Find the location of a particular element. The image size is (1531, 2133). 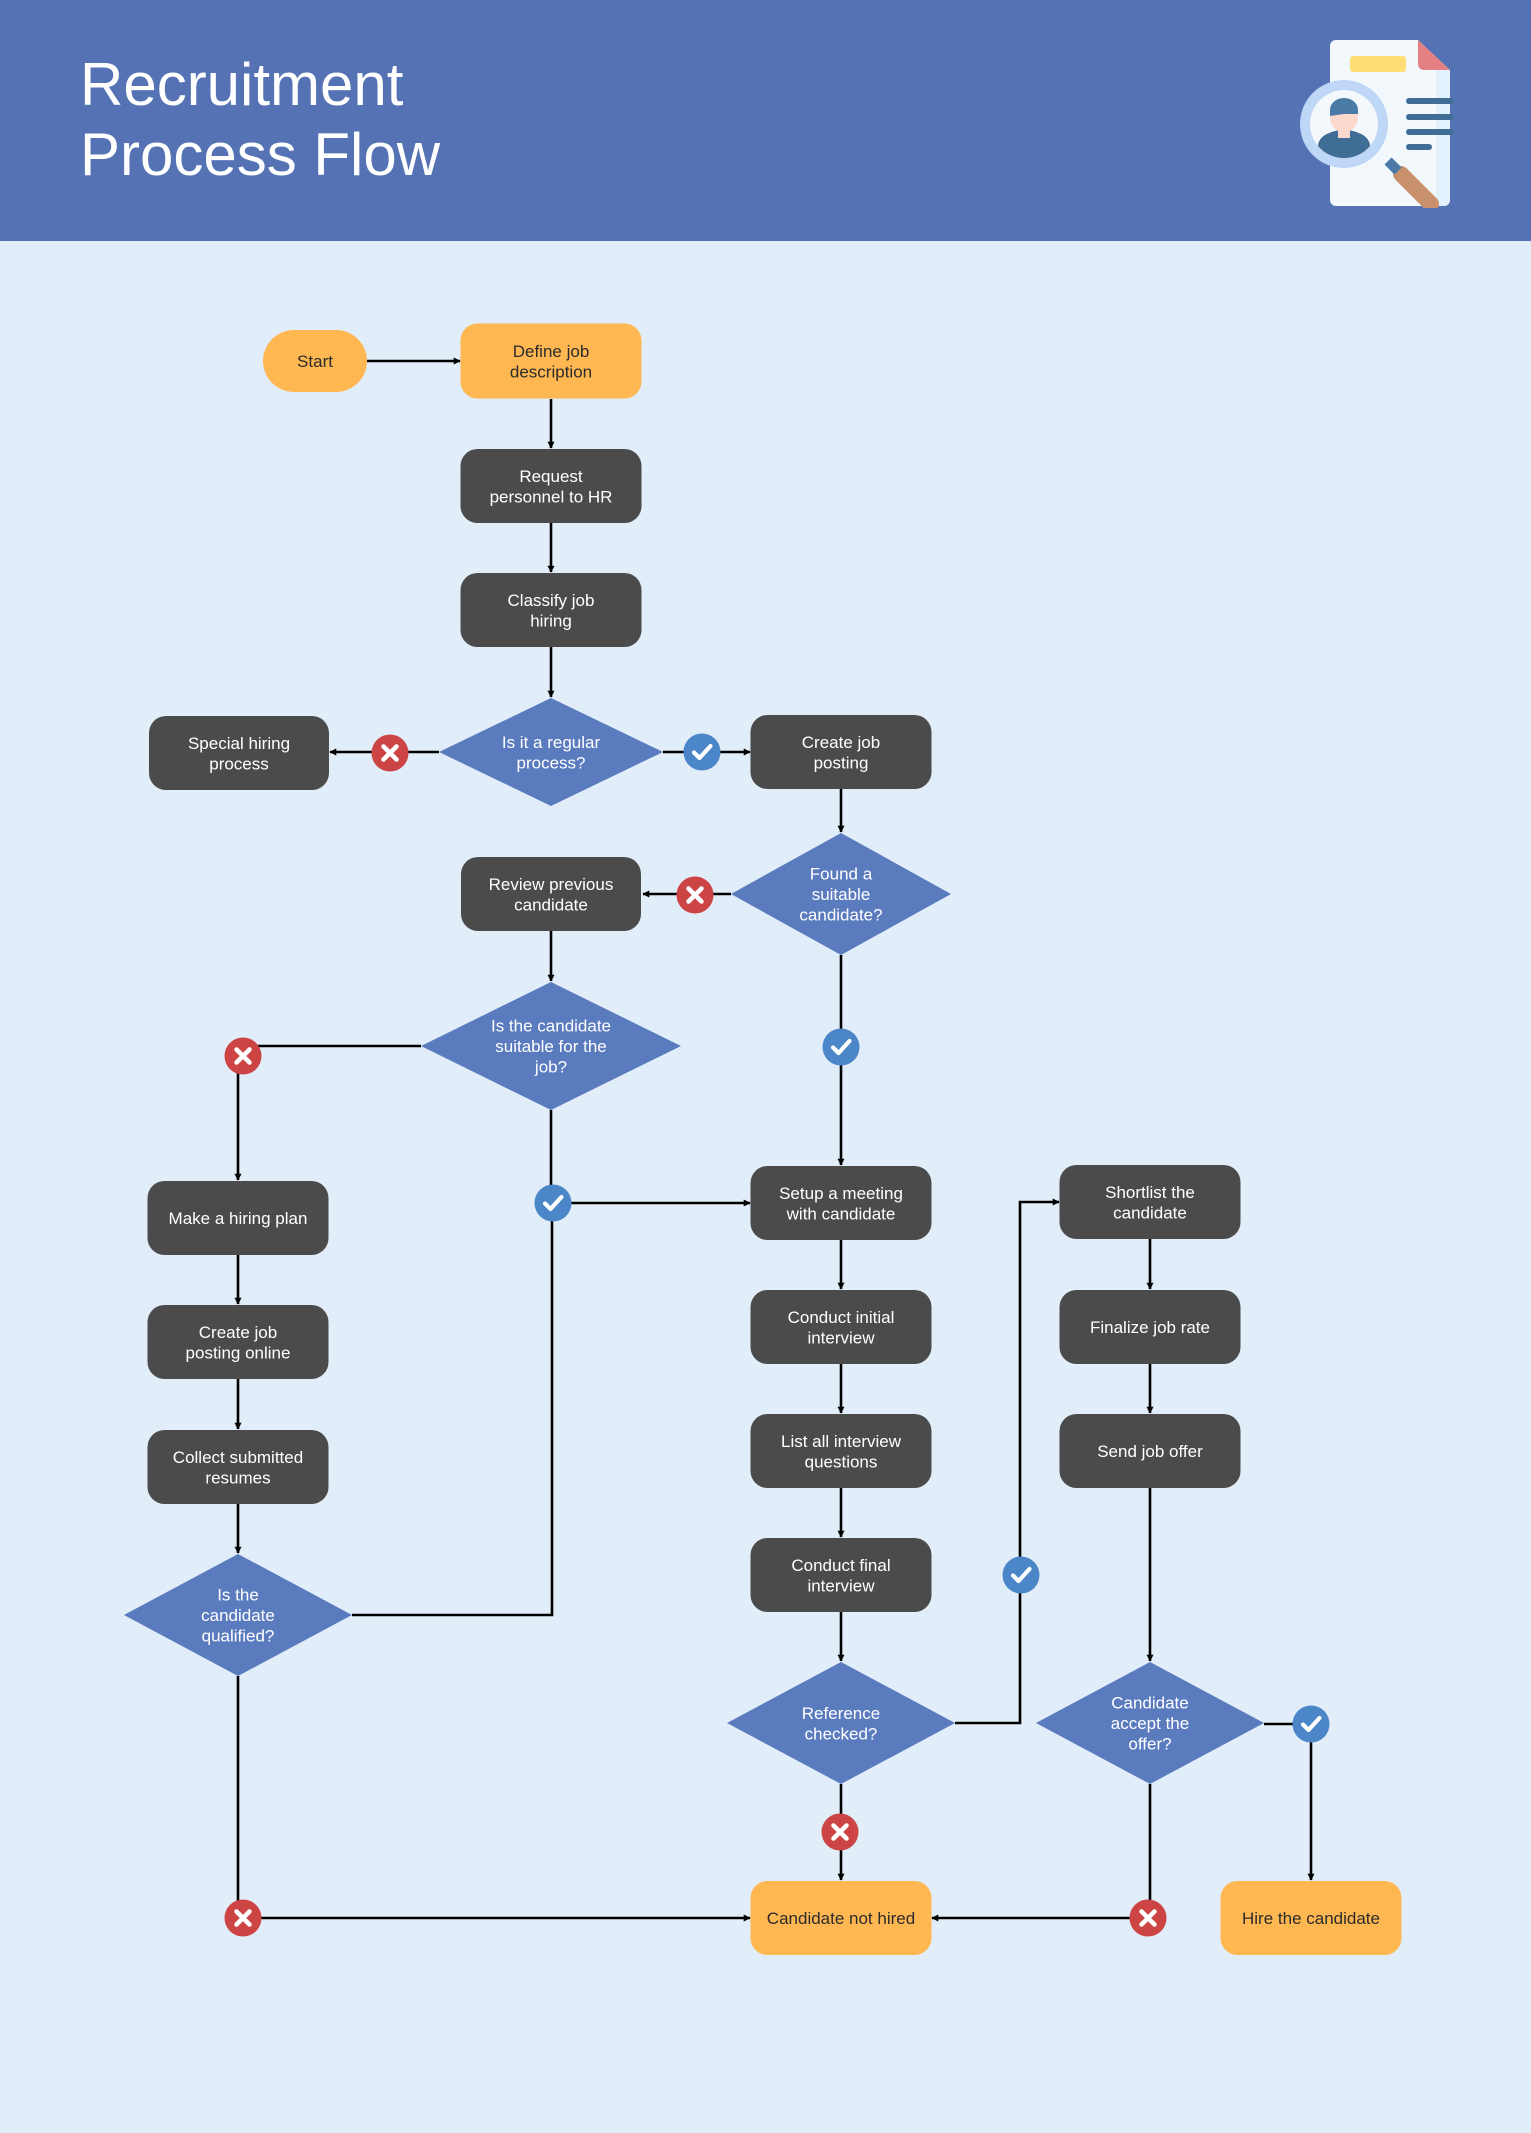

process-review-prev: Review previouscandidate is located at coordinates (551, 894).